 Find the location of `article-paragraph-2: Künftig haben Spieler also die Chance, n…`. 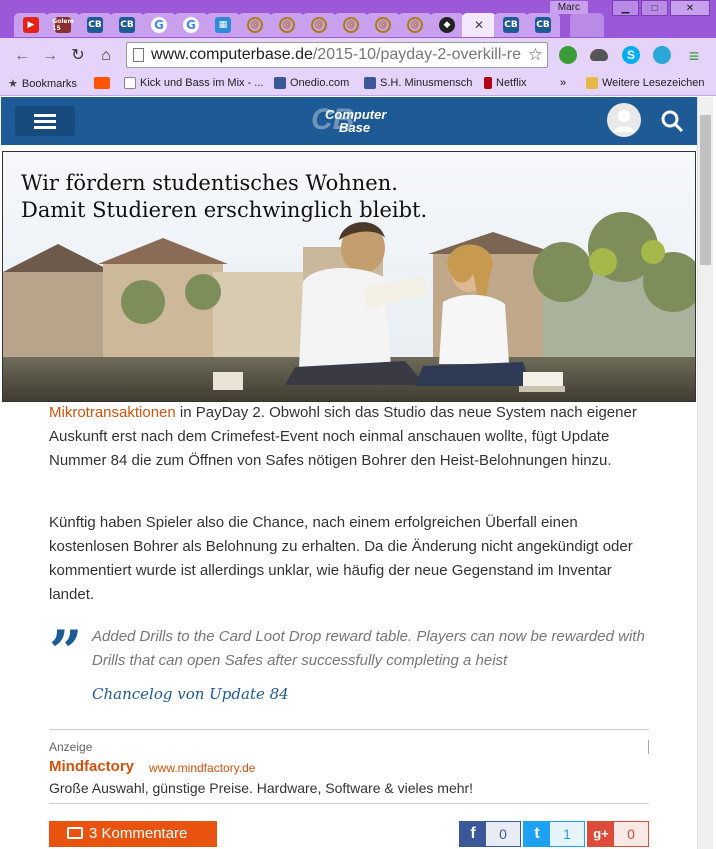

article-paragraph-2: Künftig haben Spieler also die Chance, n… is located at coordinates (341, 558).